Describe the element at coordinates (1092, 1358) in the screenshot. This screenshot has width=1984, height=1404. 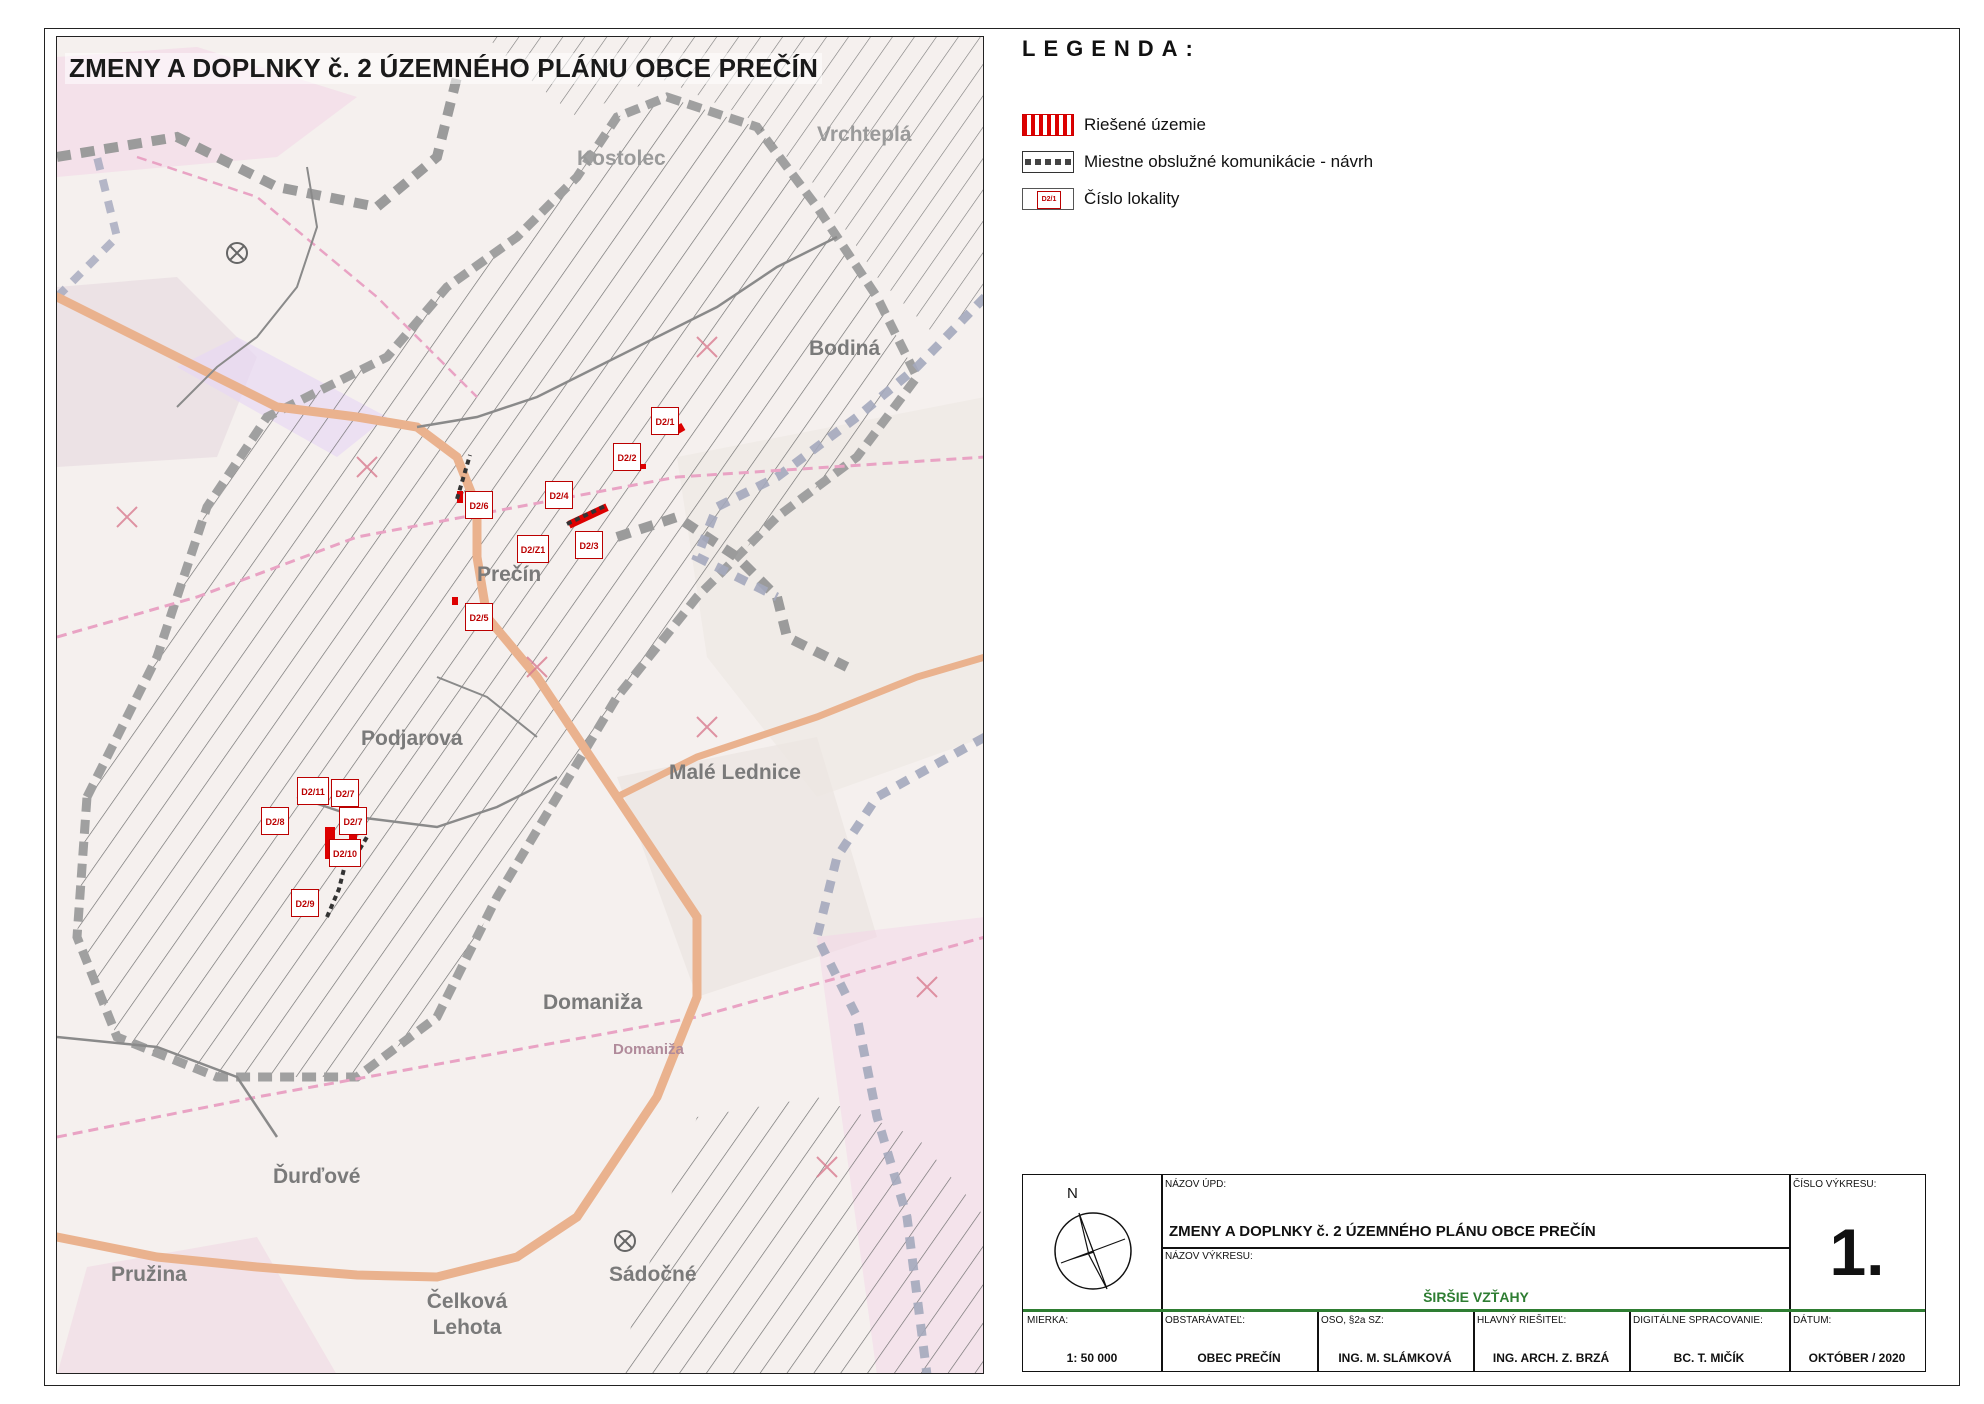
I see `scale-value: 1: 50 000` at that location.